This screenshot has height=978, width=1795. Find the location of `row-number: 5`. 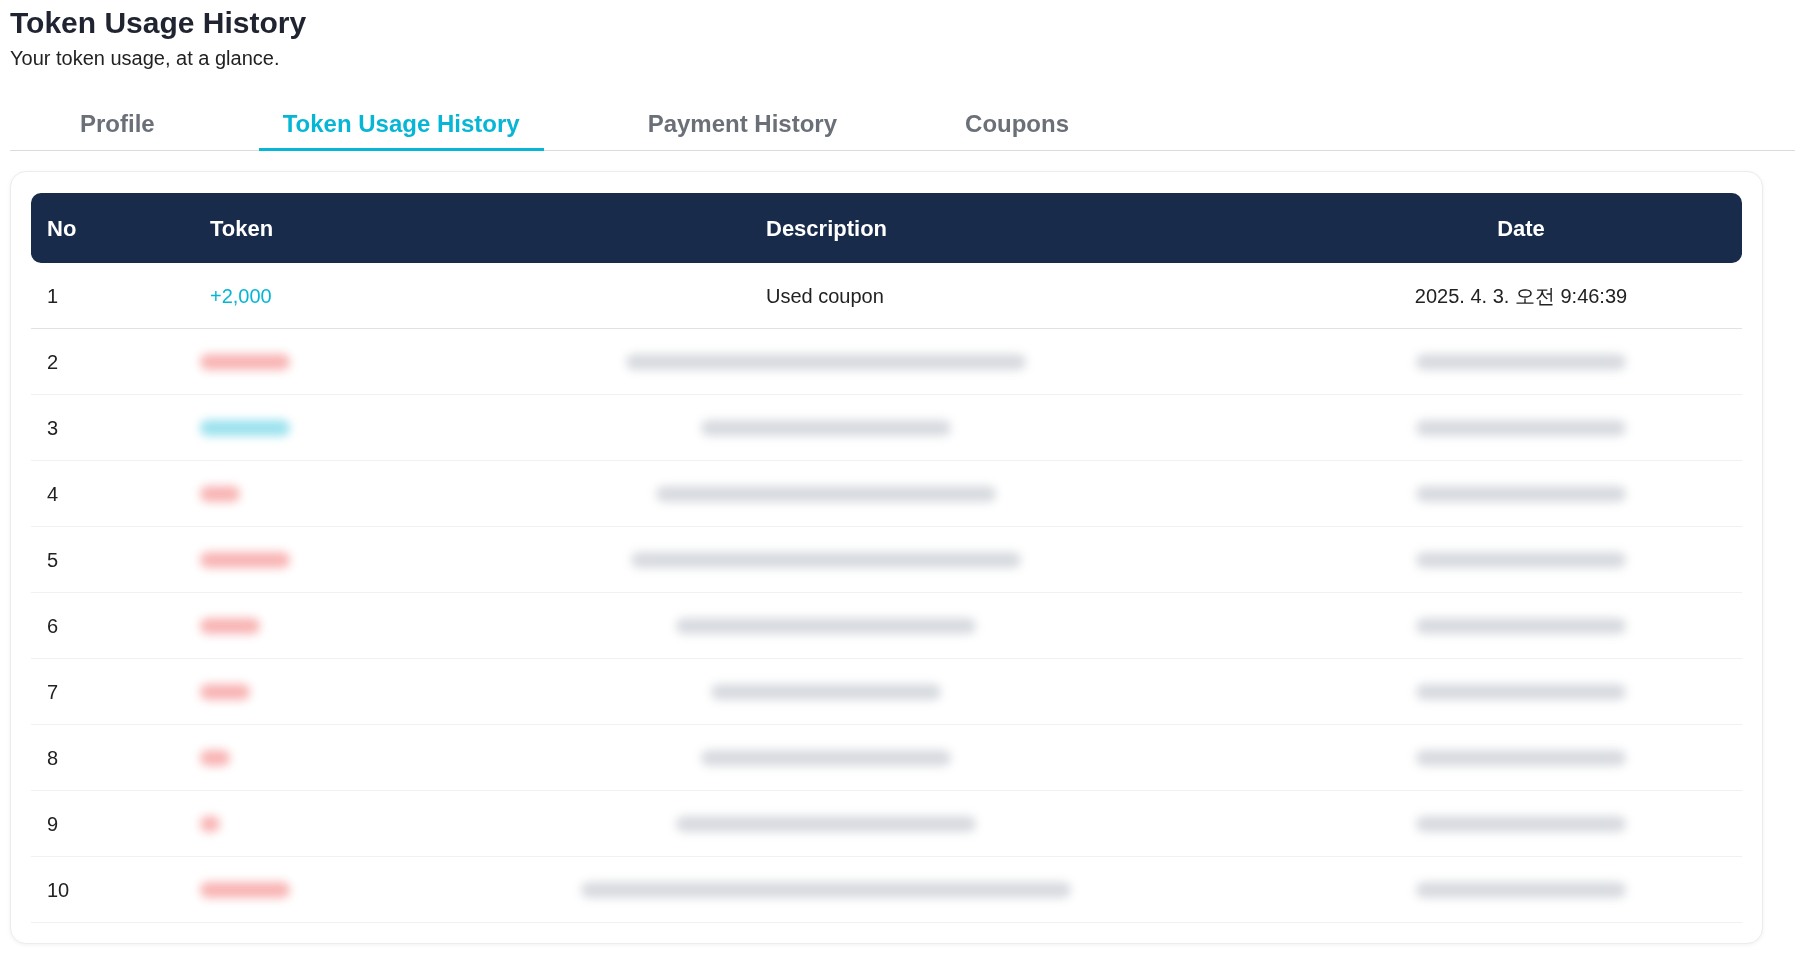

row-number: 5 is located at coordinates (53, 559).